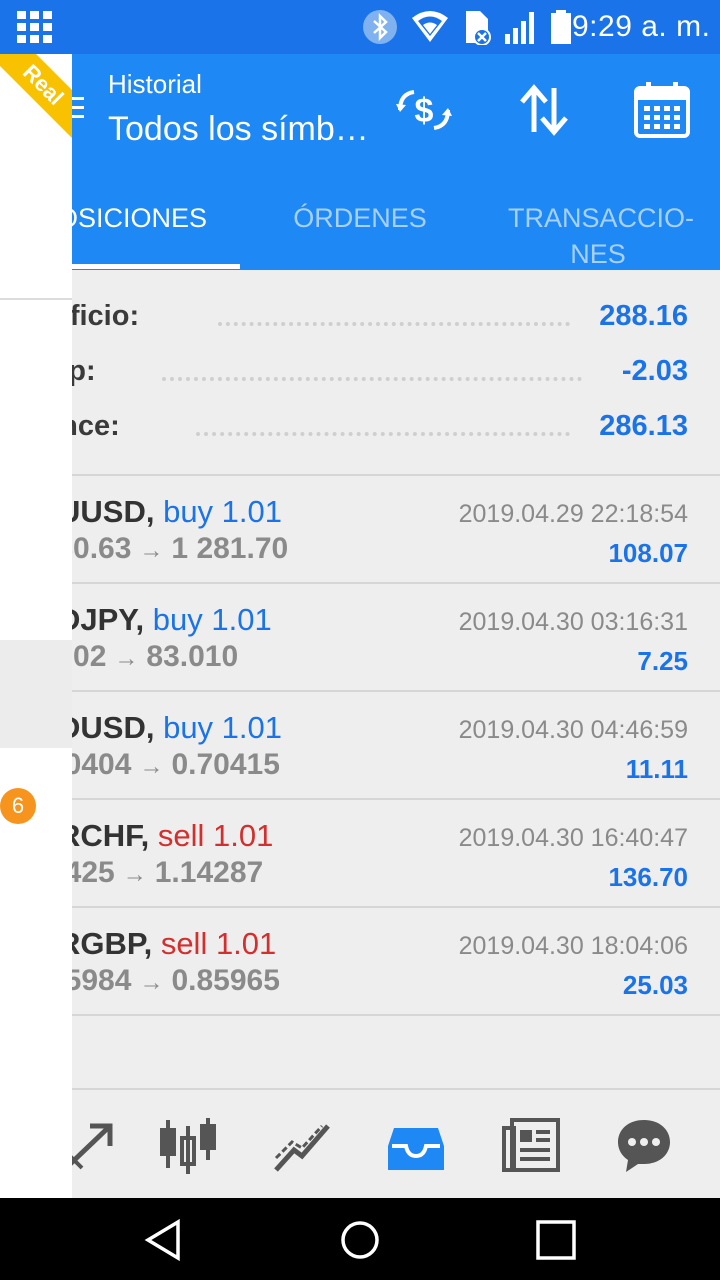 Image resolution: width=720 pixels, height=1280 pixels. What do you see at coordinates (155, 84) in the screenshot?
I see `header-subtitle: Historial` at bounding box center [155, 84].